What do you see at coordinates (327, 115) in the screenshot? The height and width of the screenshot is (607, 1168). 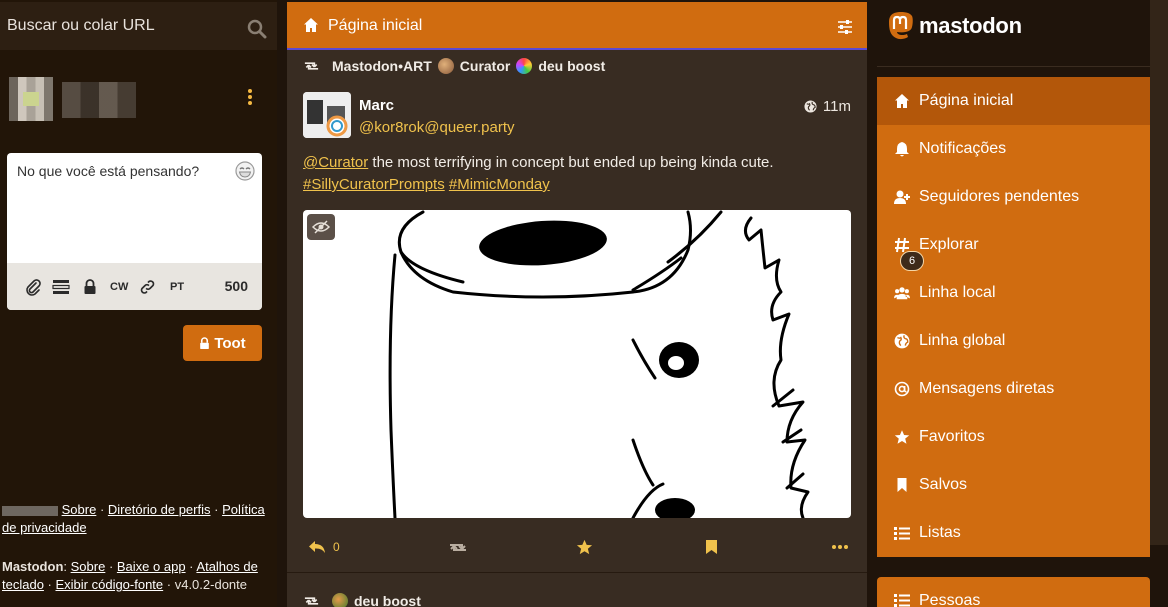 I see `author-avatar` at bounding box center [327, 115].